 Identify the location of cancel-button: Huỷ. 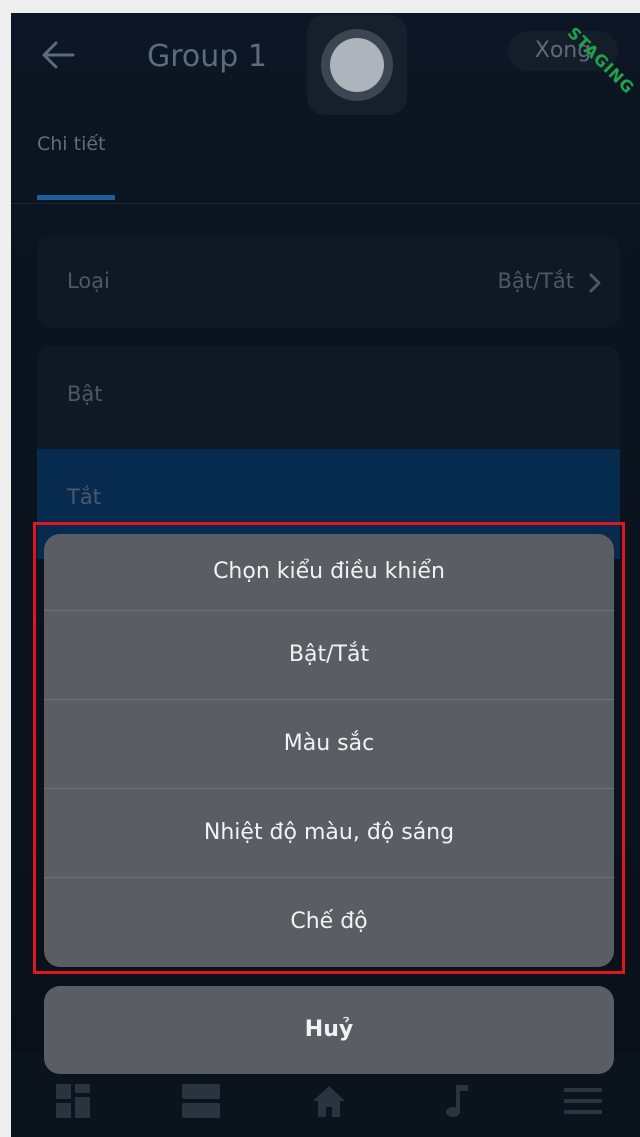
(329, 1030).